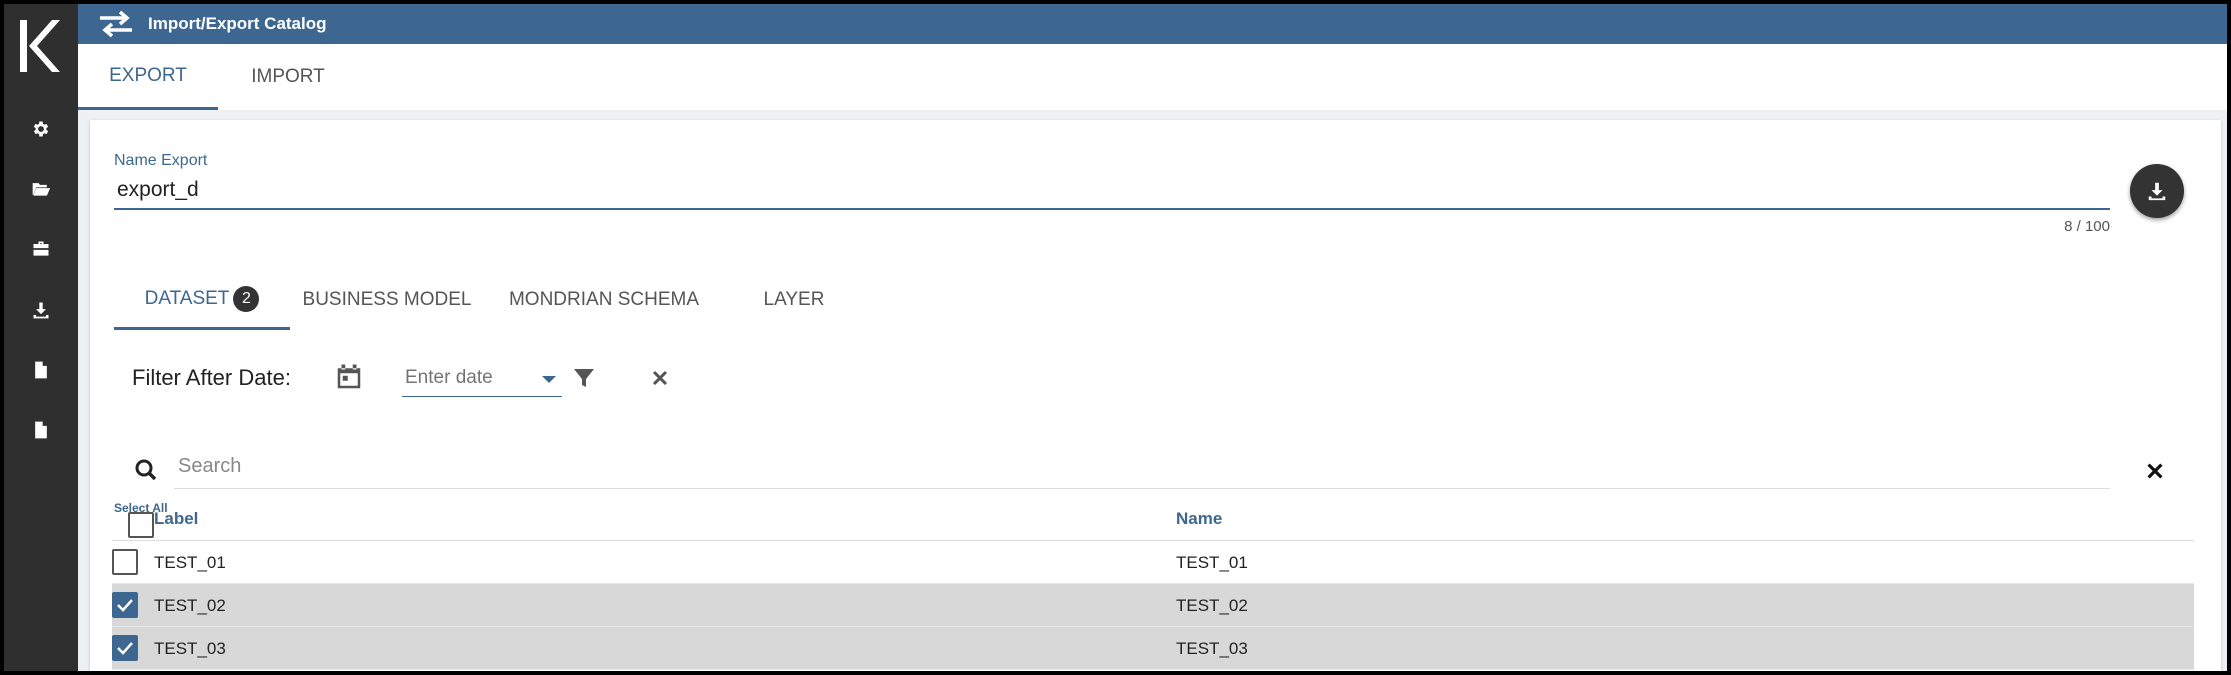  I want to click on column-header-label: Label, so click(176, 519).